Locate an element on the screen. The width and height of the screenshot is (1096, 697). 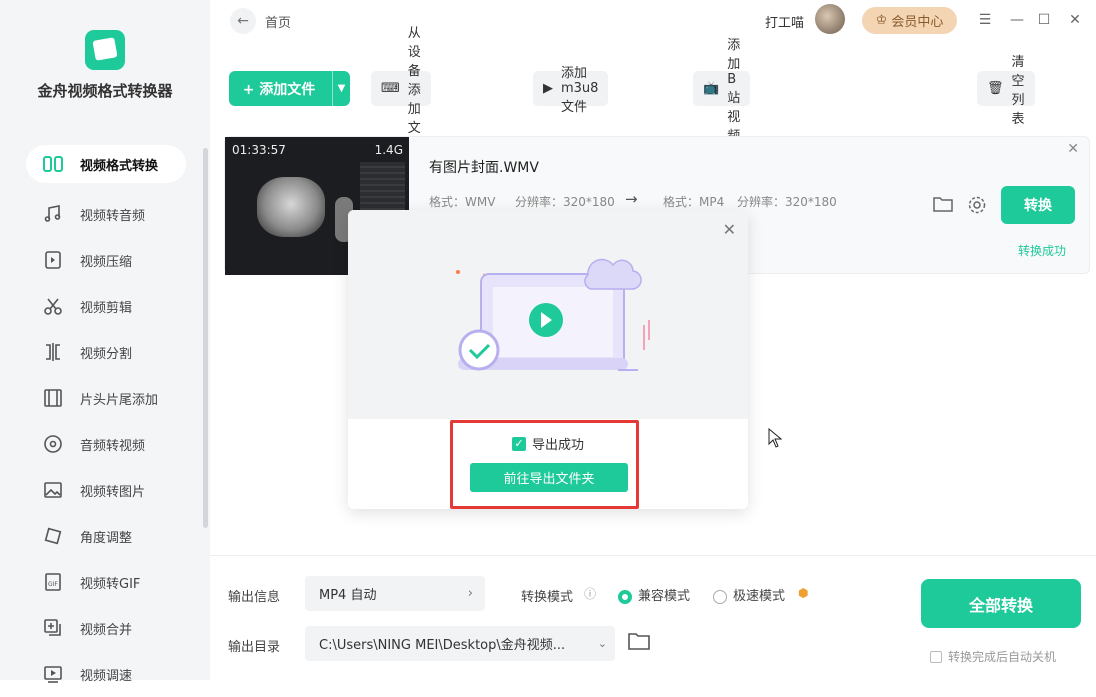
info-icon: ⓘ is located at coordinates (590, 593).